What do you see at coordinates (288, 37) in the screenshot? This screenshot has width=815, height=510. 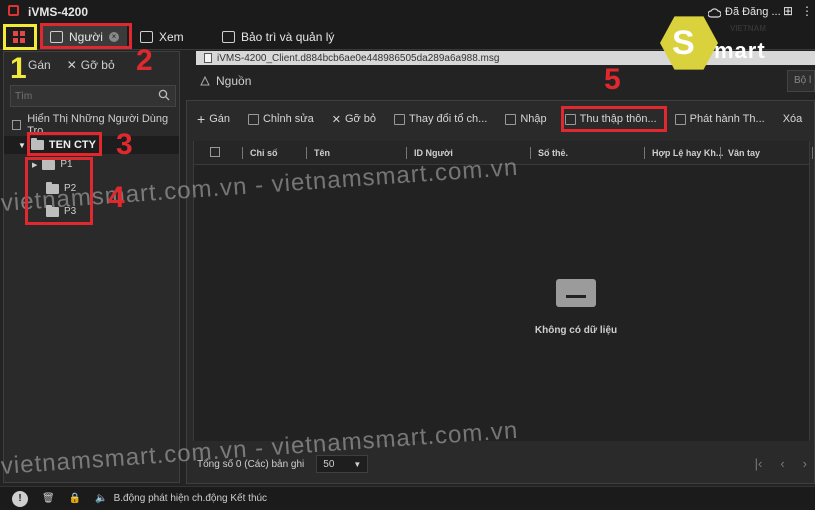 I see `tab-maintenance-label: Bảo trì và quản lý` at bounding box center [288, 37].